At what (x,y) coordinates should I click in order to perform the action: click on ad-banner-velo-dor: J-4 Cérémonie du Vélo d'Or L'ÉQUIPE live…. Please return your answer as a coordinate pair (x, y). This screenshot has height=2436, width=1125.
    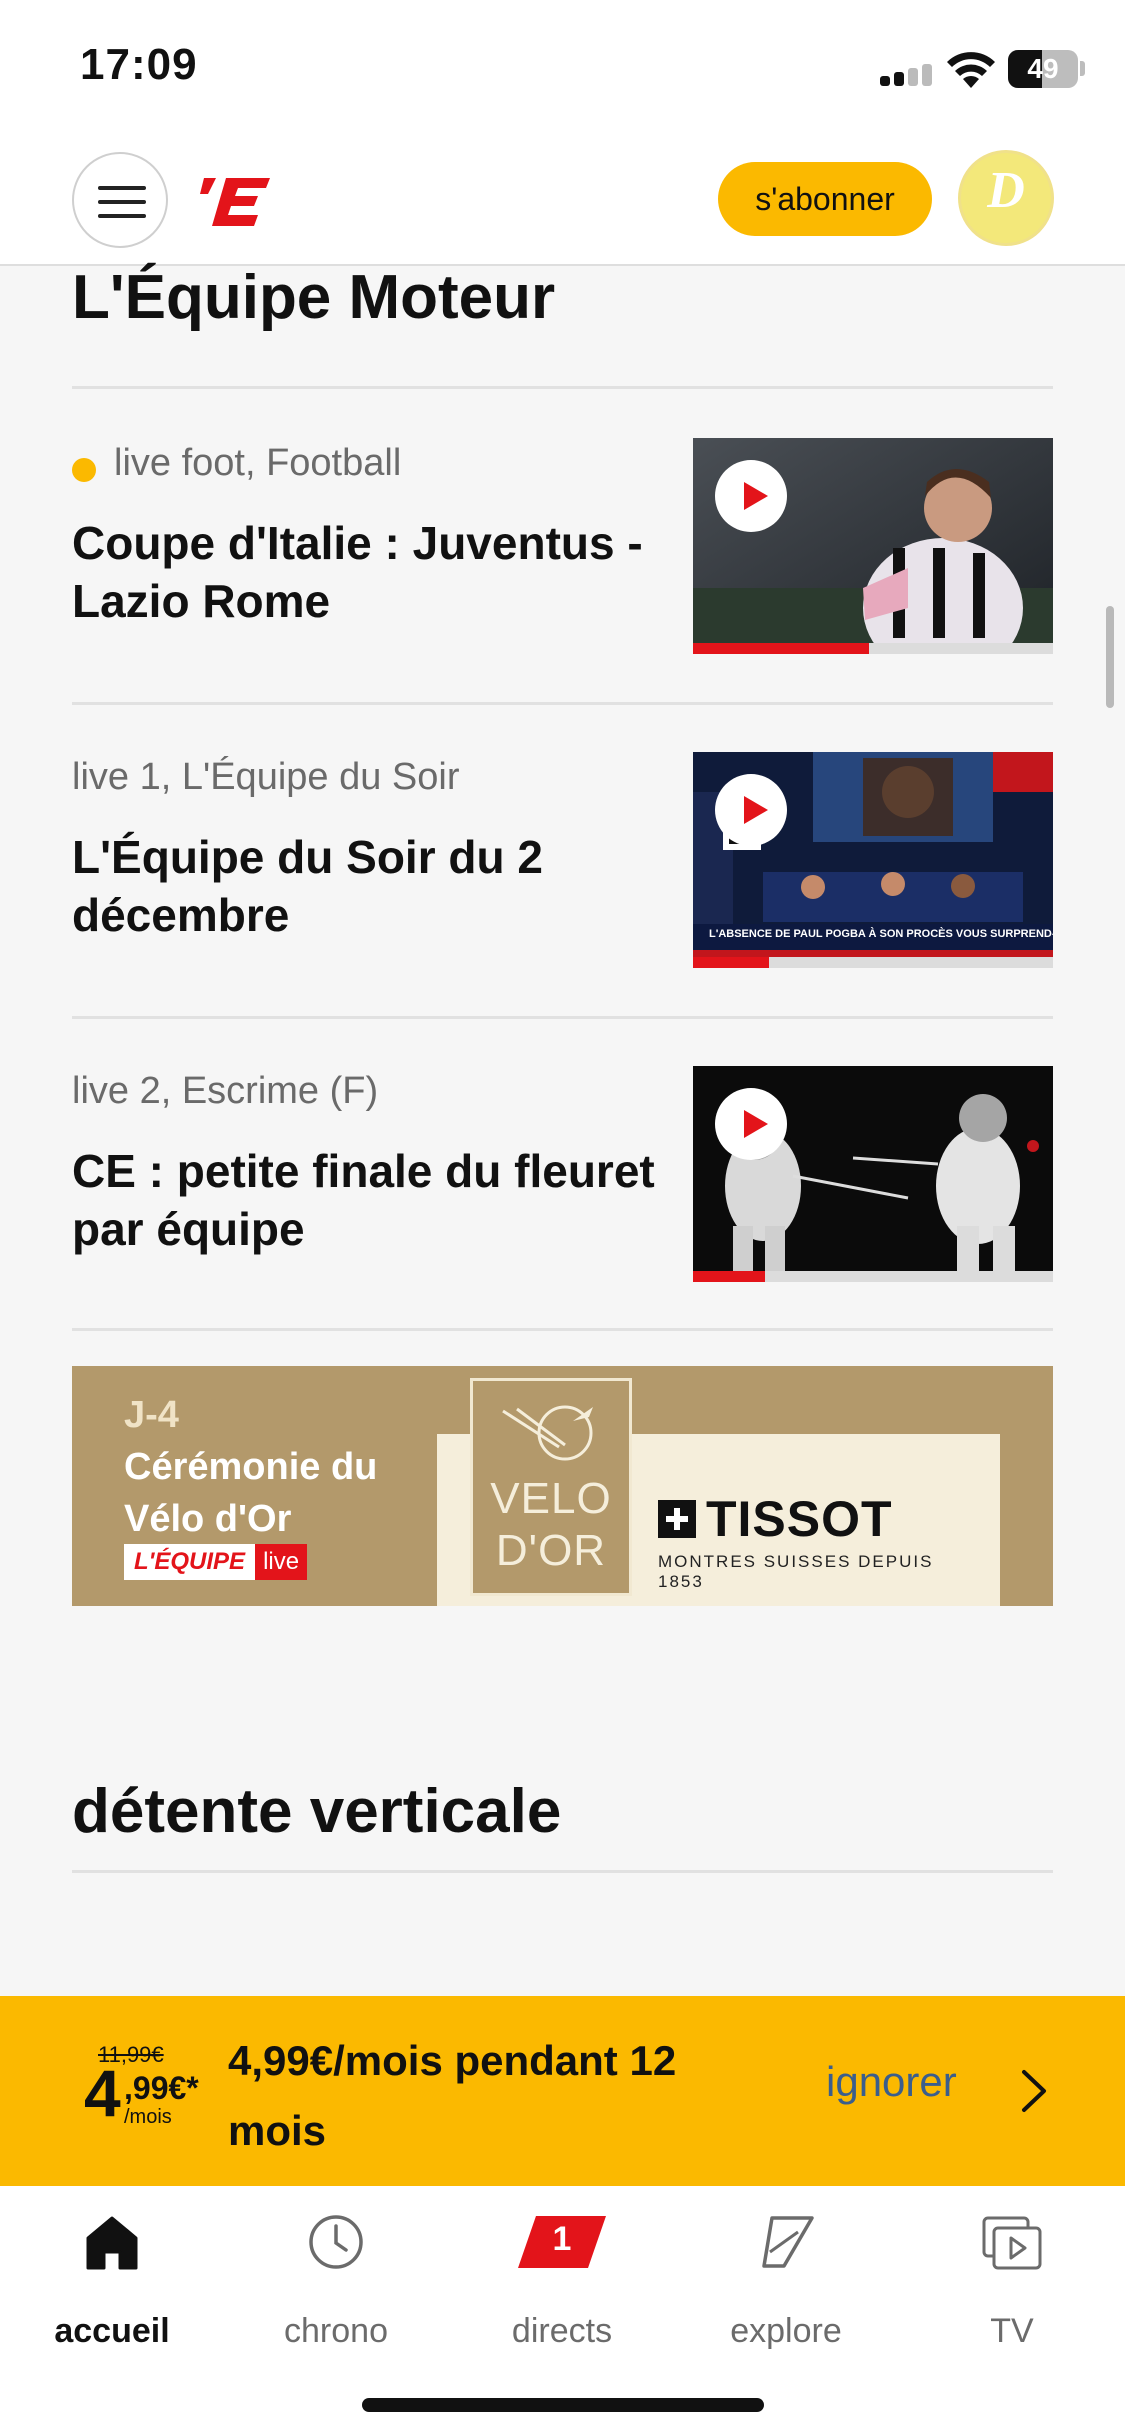
    Looking at the image, I should click on (562, 1486).